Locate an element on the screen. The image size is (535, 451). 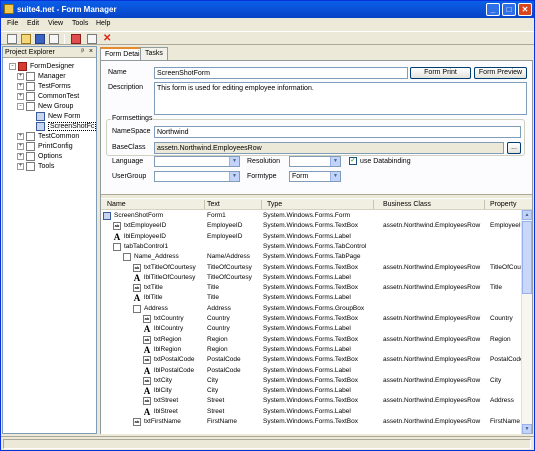
cell-type: System.Windows.Forms.TabControl is located at coordinates (315, 246).